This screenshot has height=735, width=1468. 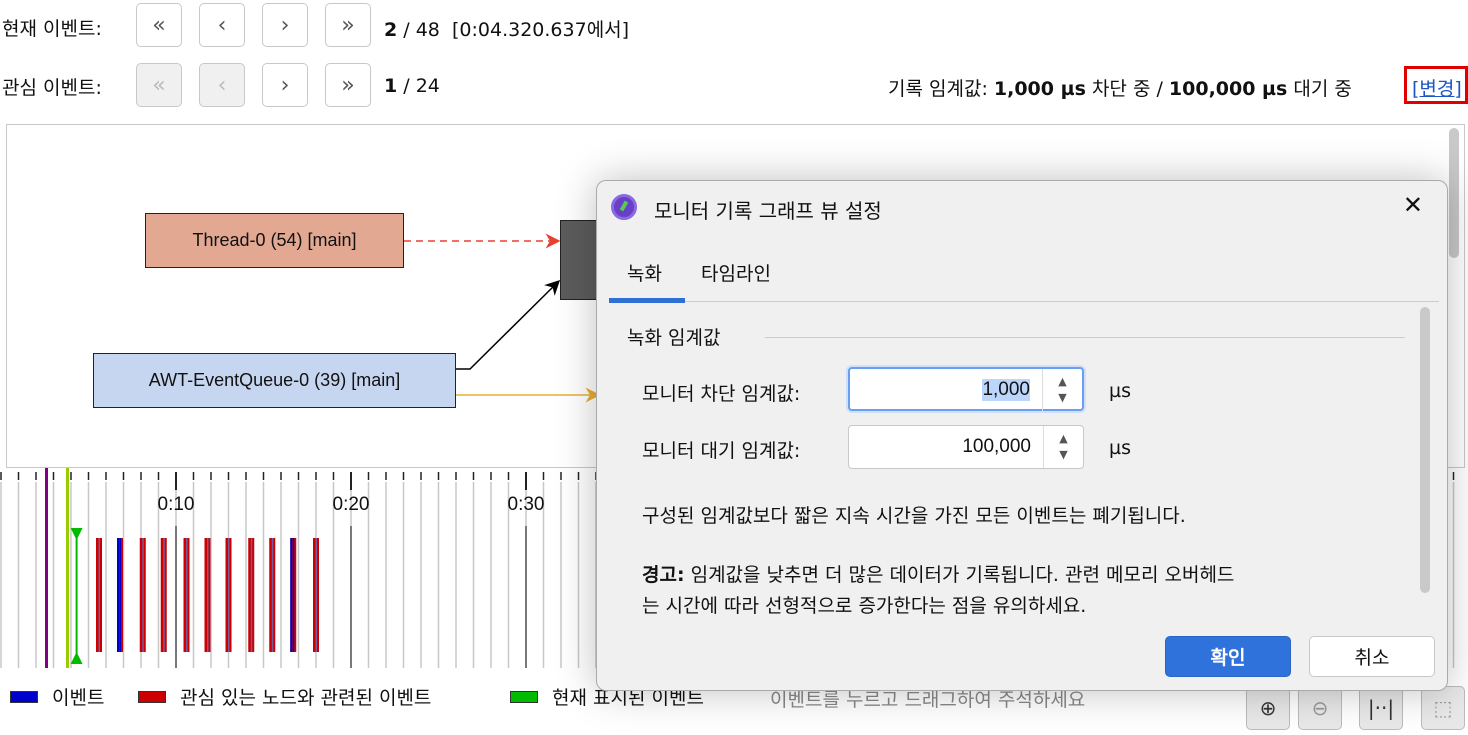 I want to click on legend-swatch-red, so click(x=152, y=696).